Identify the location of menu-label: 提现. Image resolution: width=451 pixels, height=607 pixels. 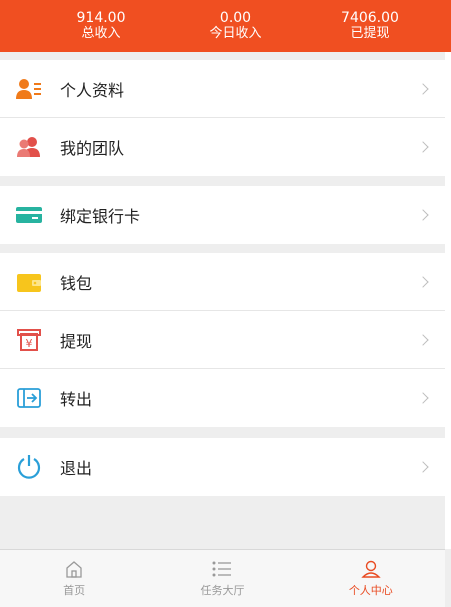
(76, 341).